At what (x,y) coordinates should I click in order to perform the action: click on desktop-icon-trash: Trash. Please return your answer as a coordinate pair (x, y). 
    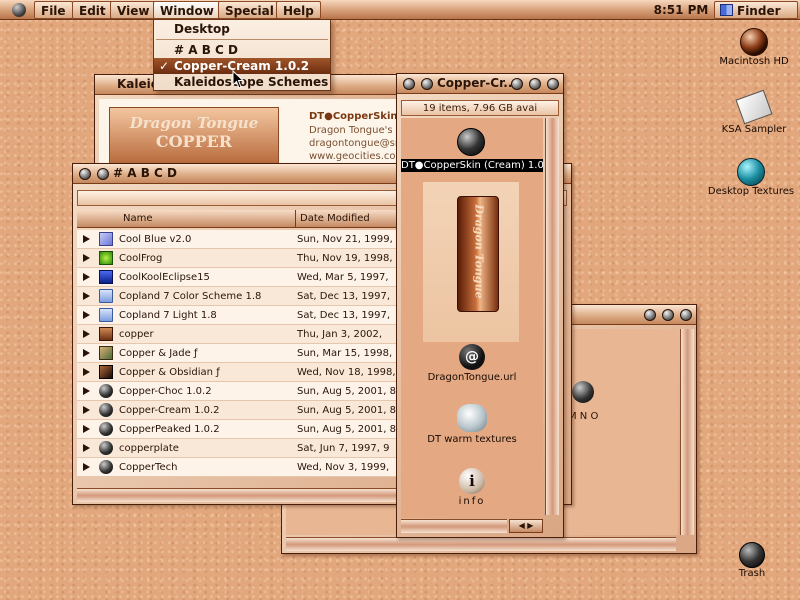
    Looking at the image, I should click on (752, 560).